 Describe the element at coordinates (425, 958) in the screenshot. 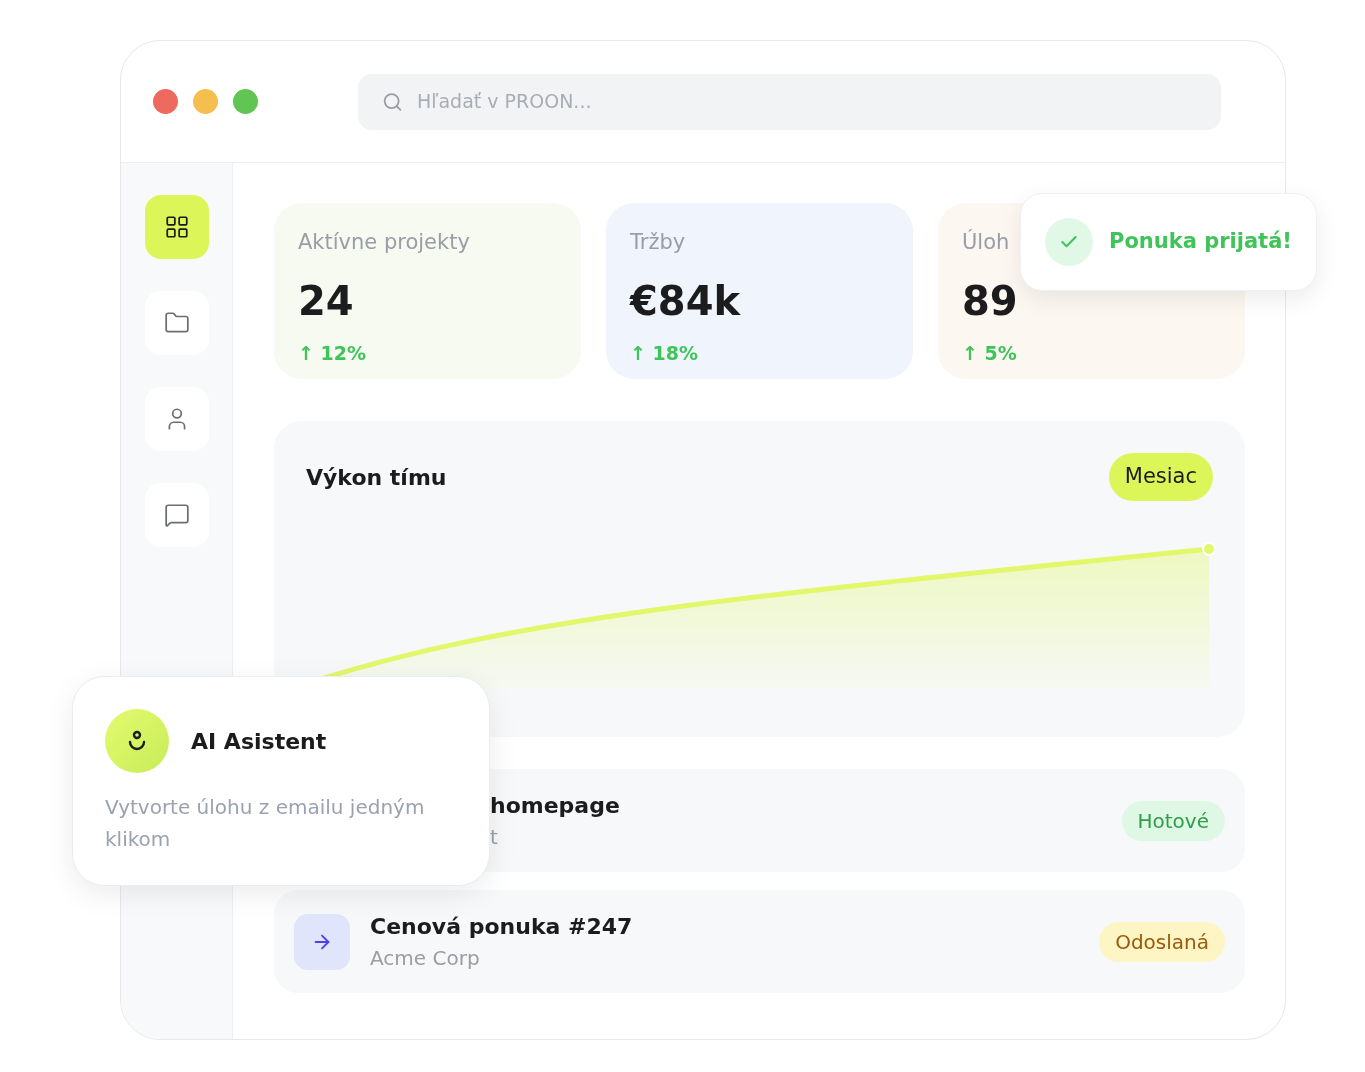

I see `task-subtitle: Acme Corp` at that location.